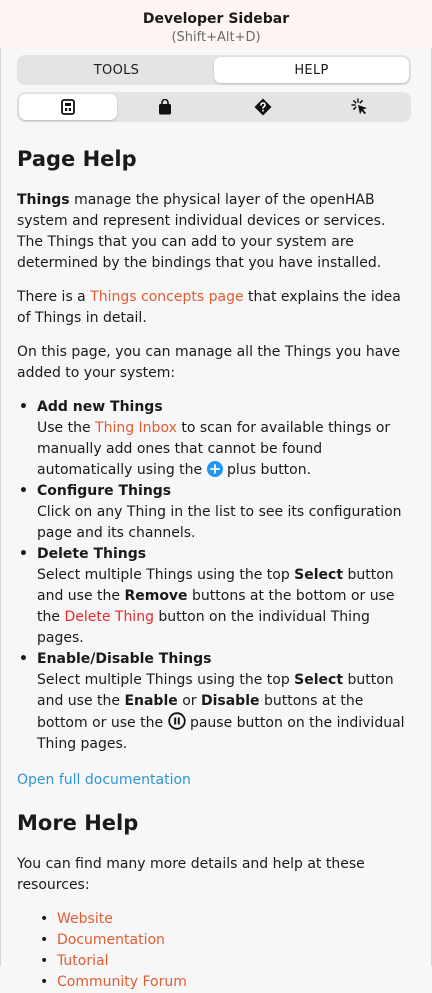 The width and height of the screenshot is (432, 993). I want to click on add-things-title: Add new Things, so click(100, 407).